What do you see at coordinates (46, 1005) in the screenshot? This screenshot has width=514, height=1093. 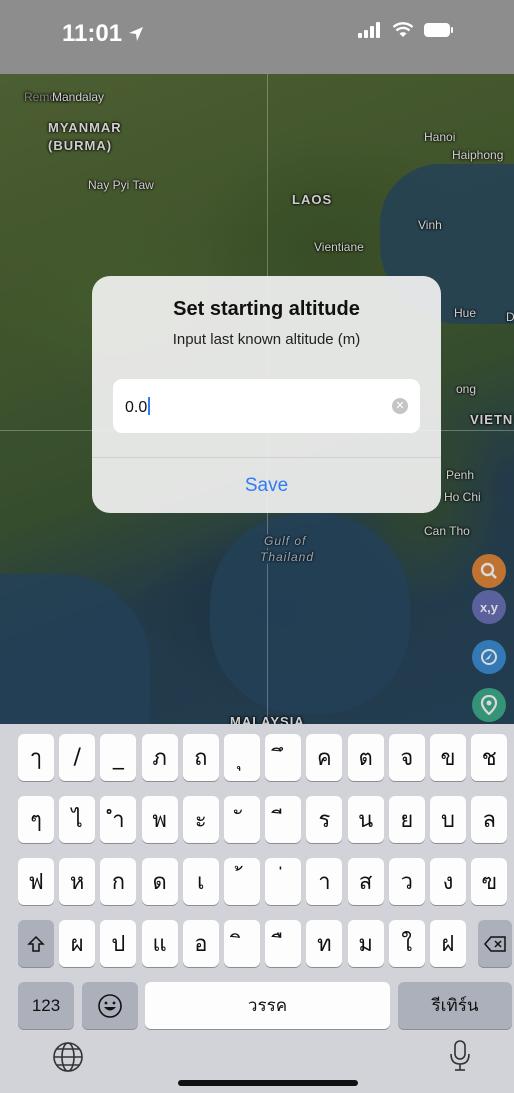 I see `numbers-key: 123` at bounding box center [46, 1005].